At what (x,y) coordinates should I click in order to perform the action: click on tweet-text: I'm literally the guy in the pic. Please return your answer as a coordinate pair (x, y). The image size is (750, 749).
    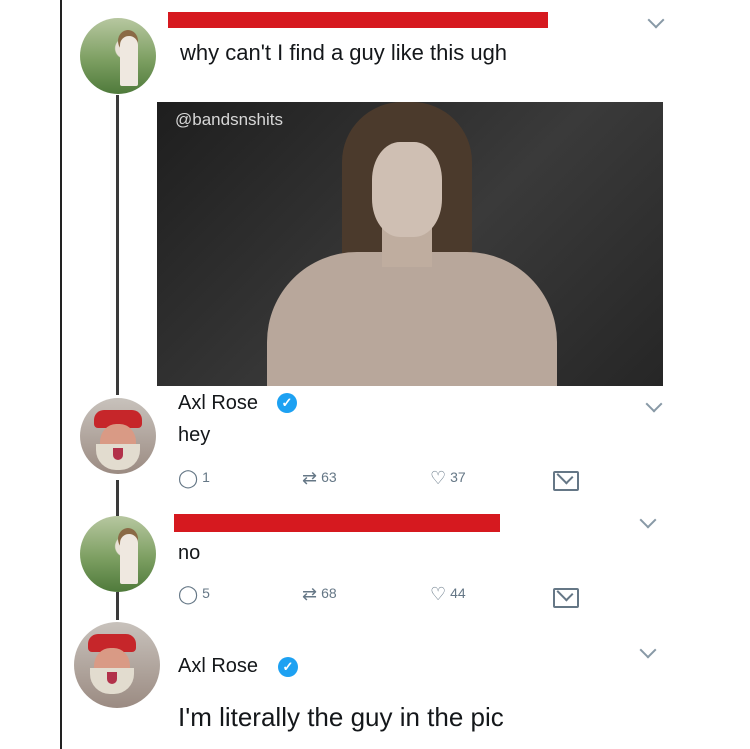
    Looking at the image, I should click on (341, 717).